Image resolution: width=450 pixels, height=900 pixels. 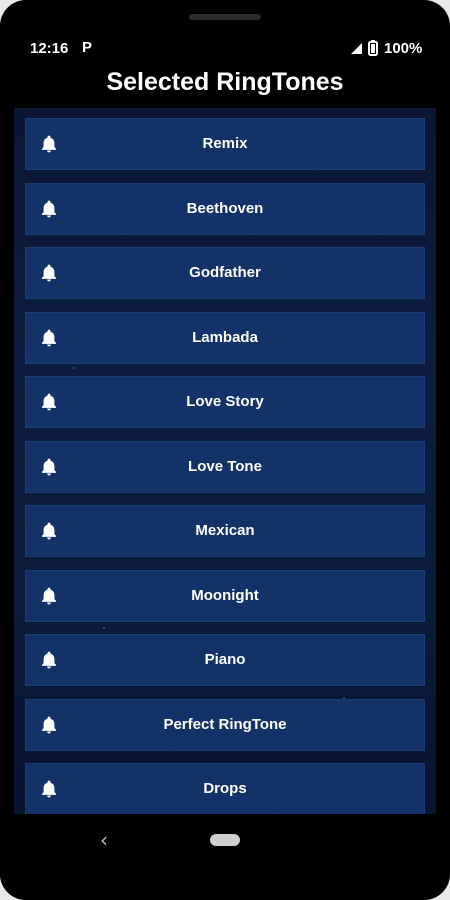 I want to click on ringtone-label: Drops, so click(x=225, y=788).